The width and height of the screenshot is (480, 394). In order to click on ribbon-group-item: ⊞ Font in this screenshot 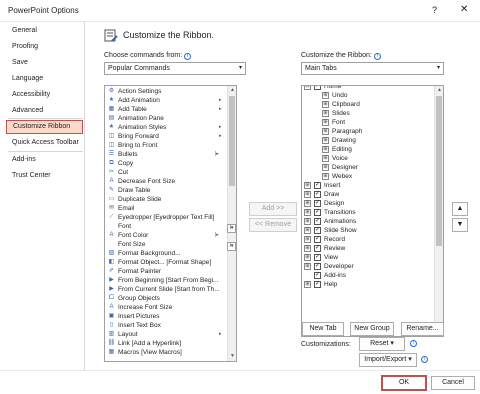, I will do `click(368, 122)`.